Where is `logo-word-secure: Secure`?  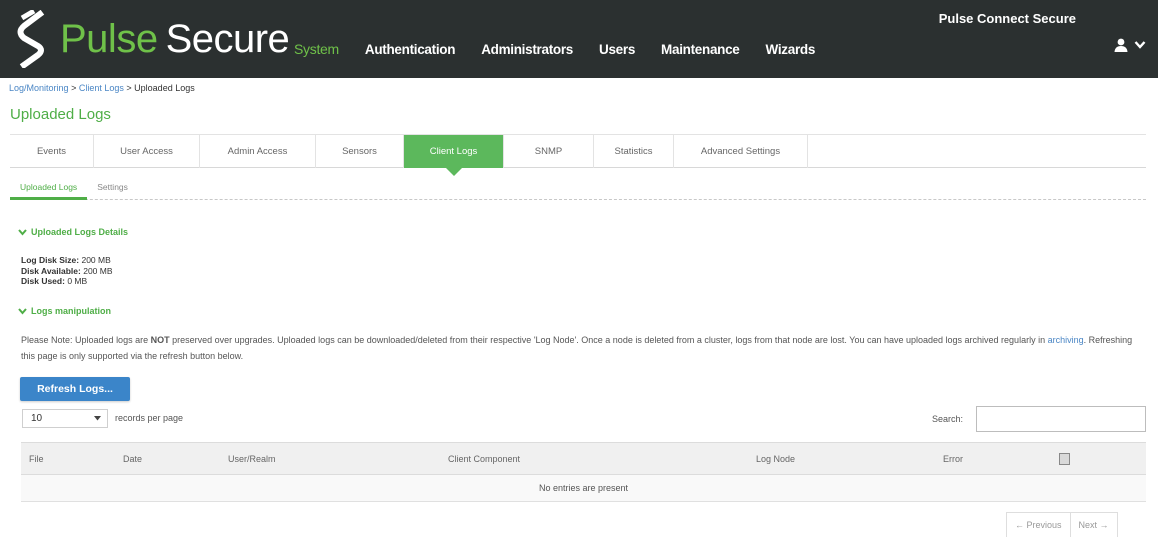 logo-word-secure: Secure is located at coordinates (227, 38).